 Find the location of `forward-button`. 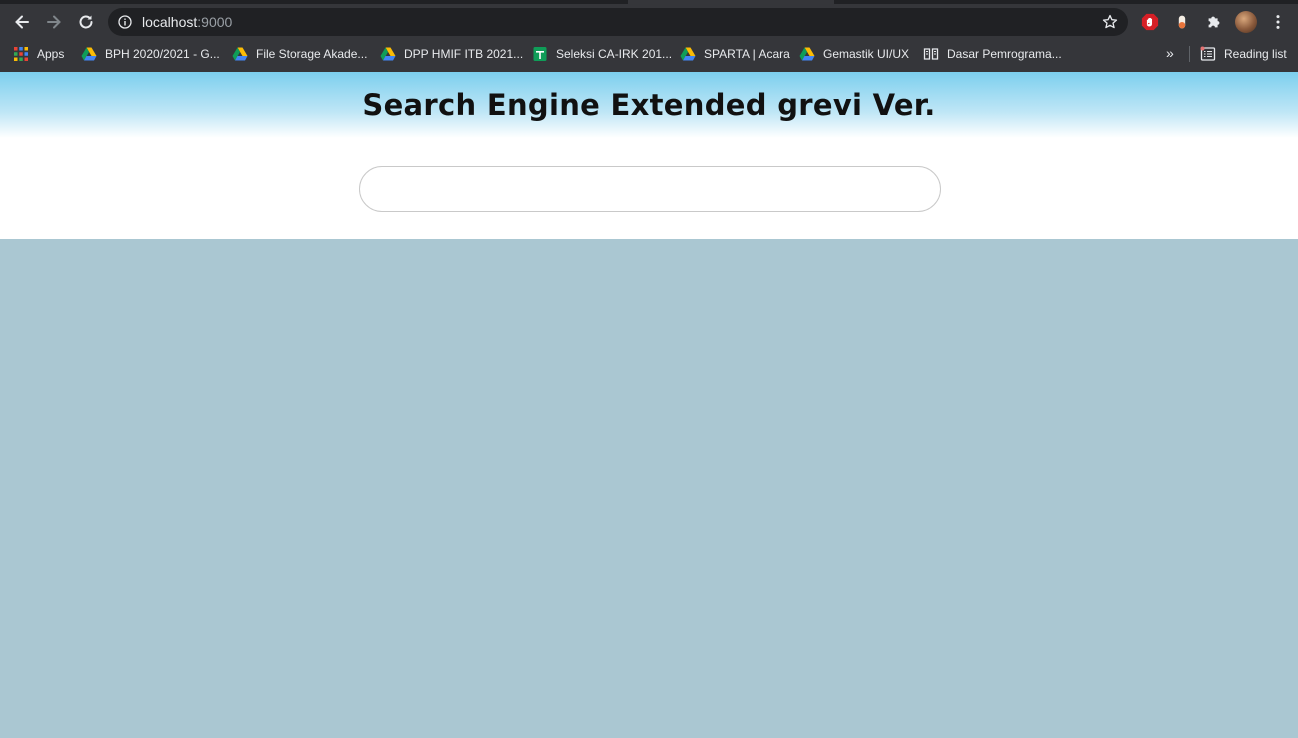

forward-button is located at coordinates (54, 22).